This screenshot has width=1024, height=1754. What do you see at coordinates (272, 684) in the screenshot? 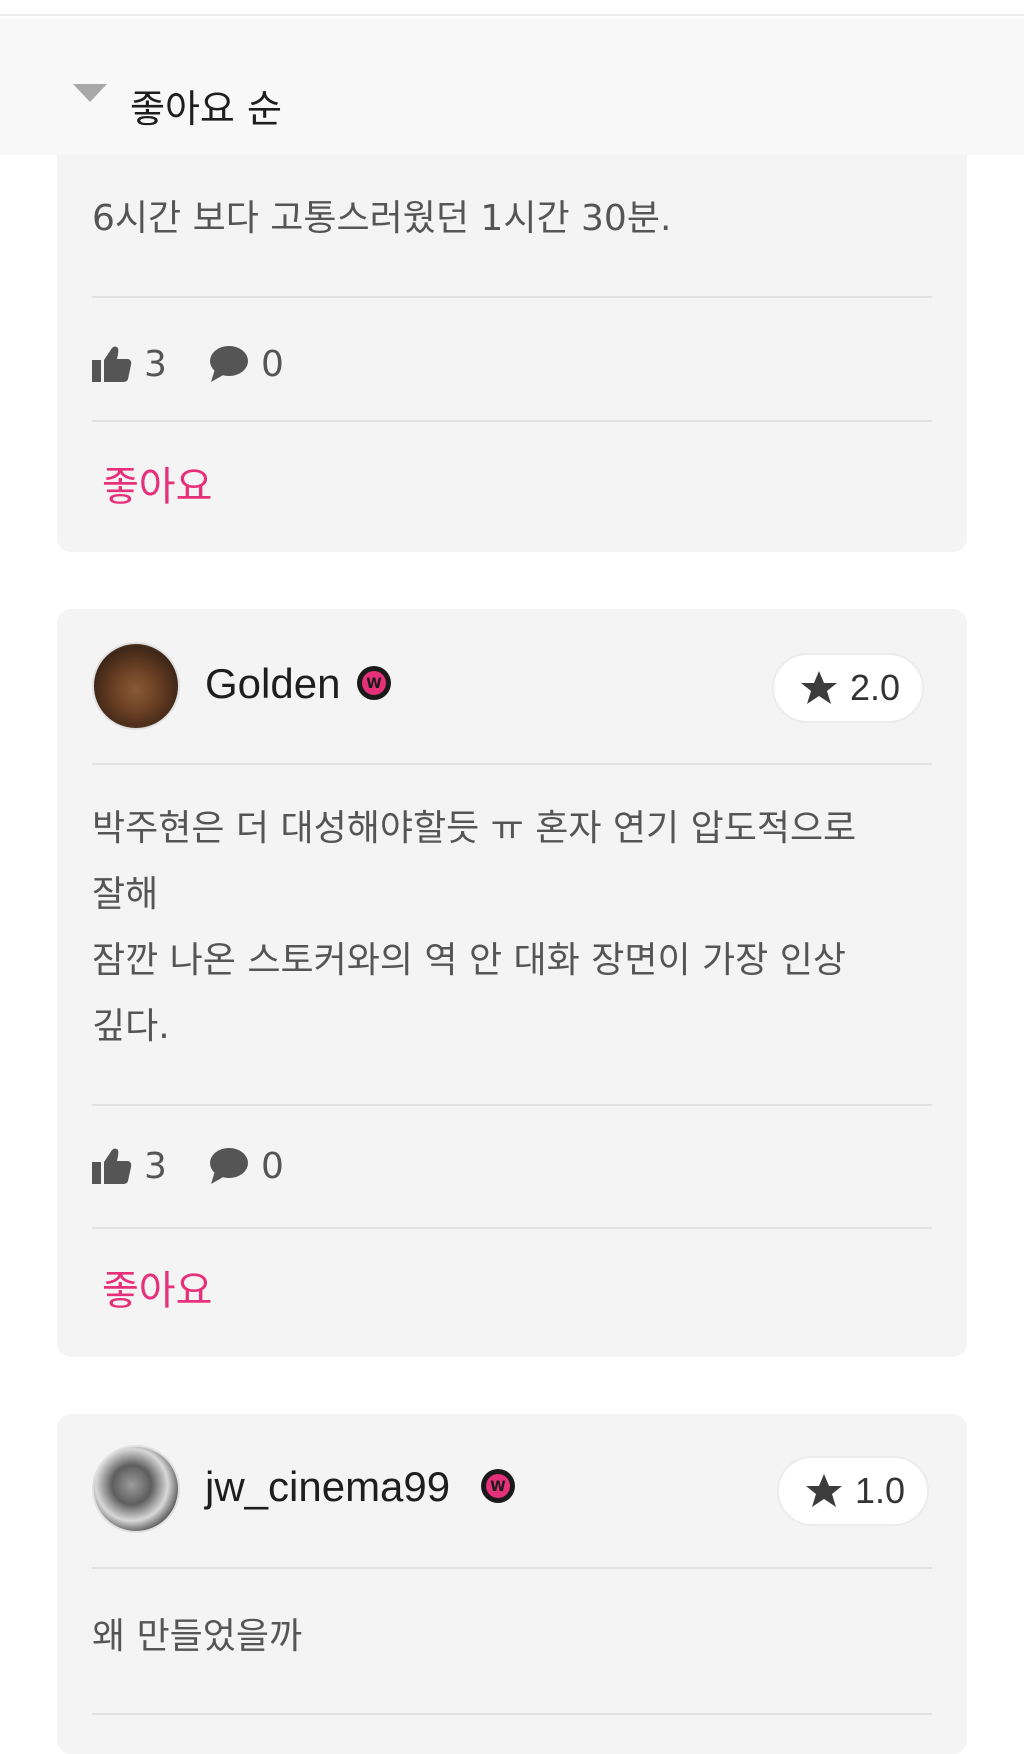
I see `username: Golden` at bounding box center [272, 684].